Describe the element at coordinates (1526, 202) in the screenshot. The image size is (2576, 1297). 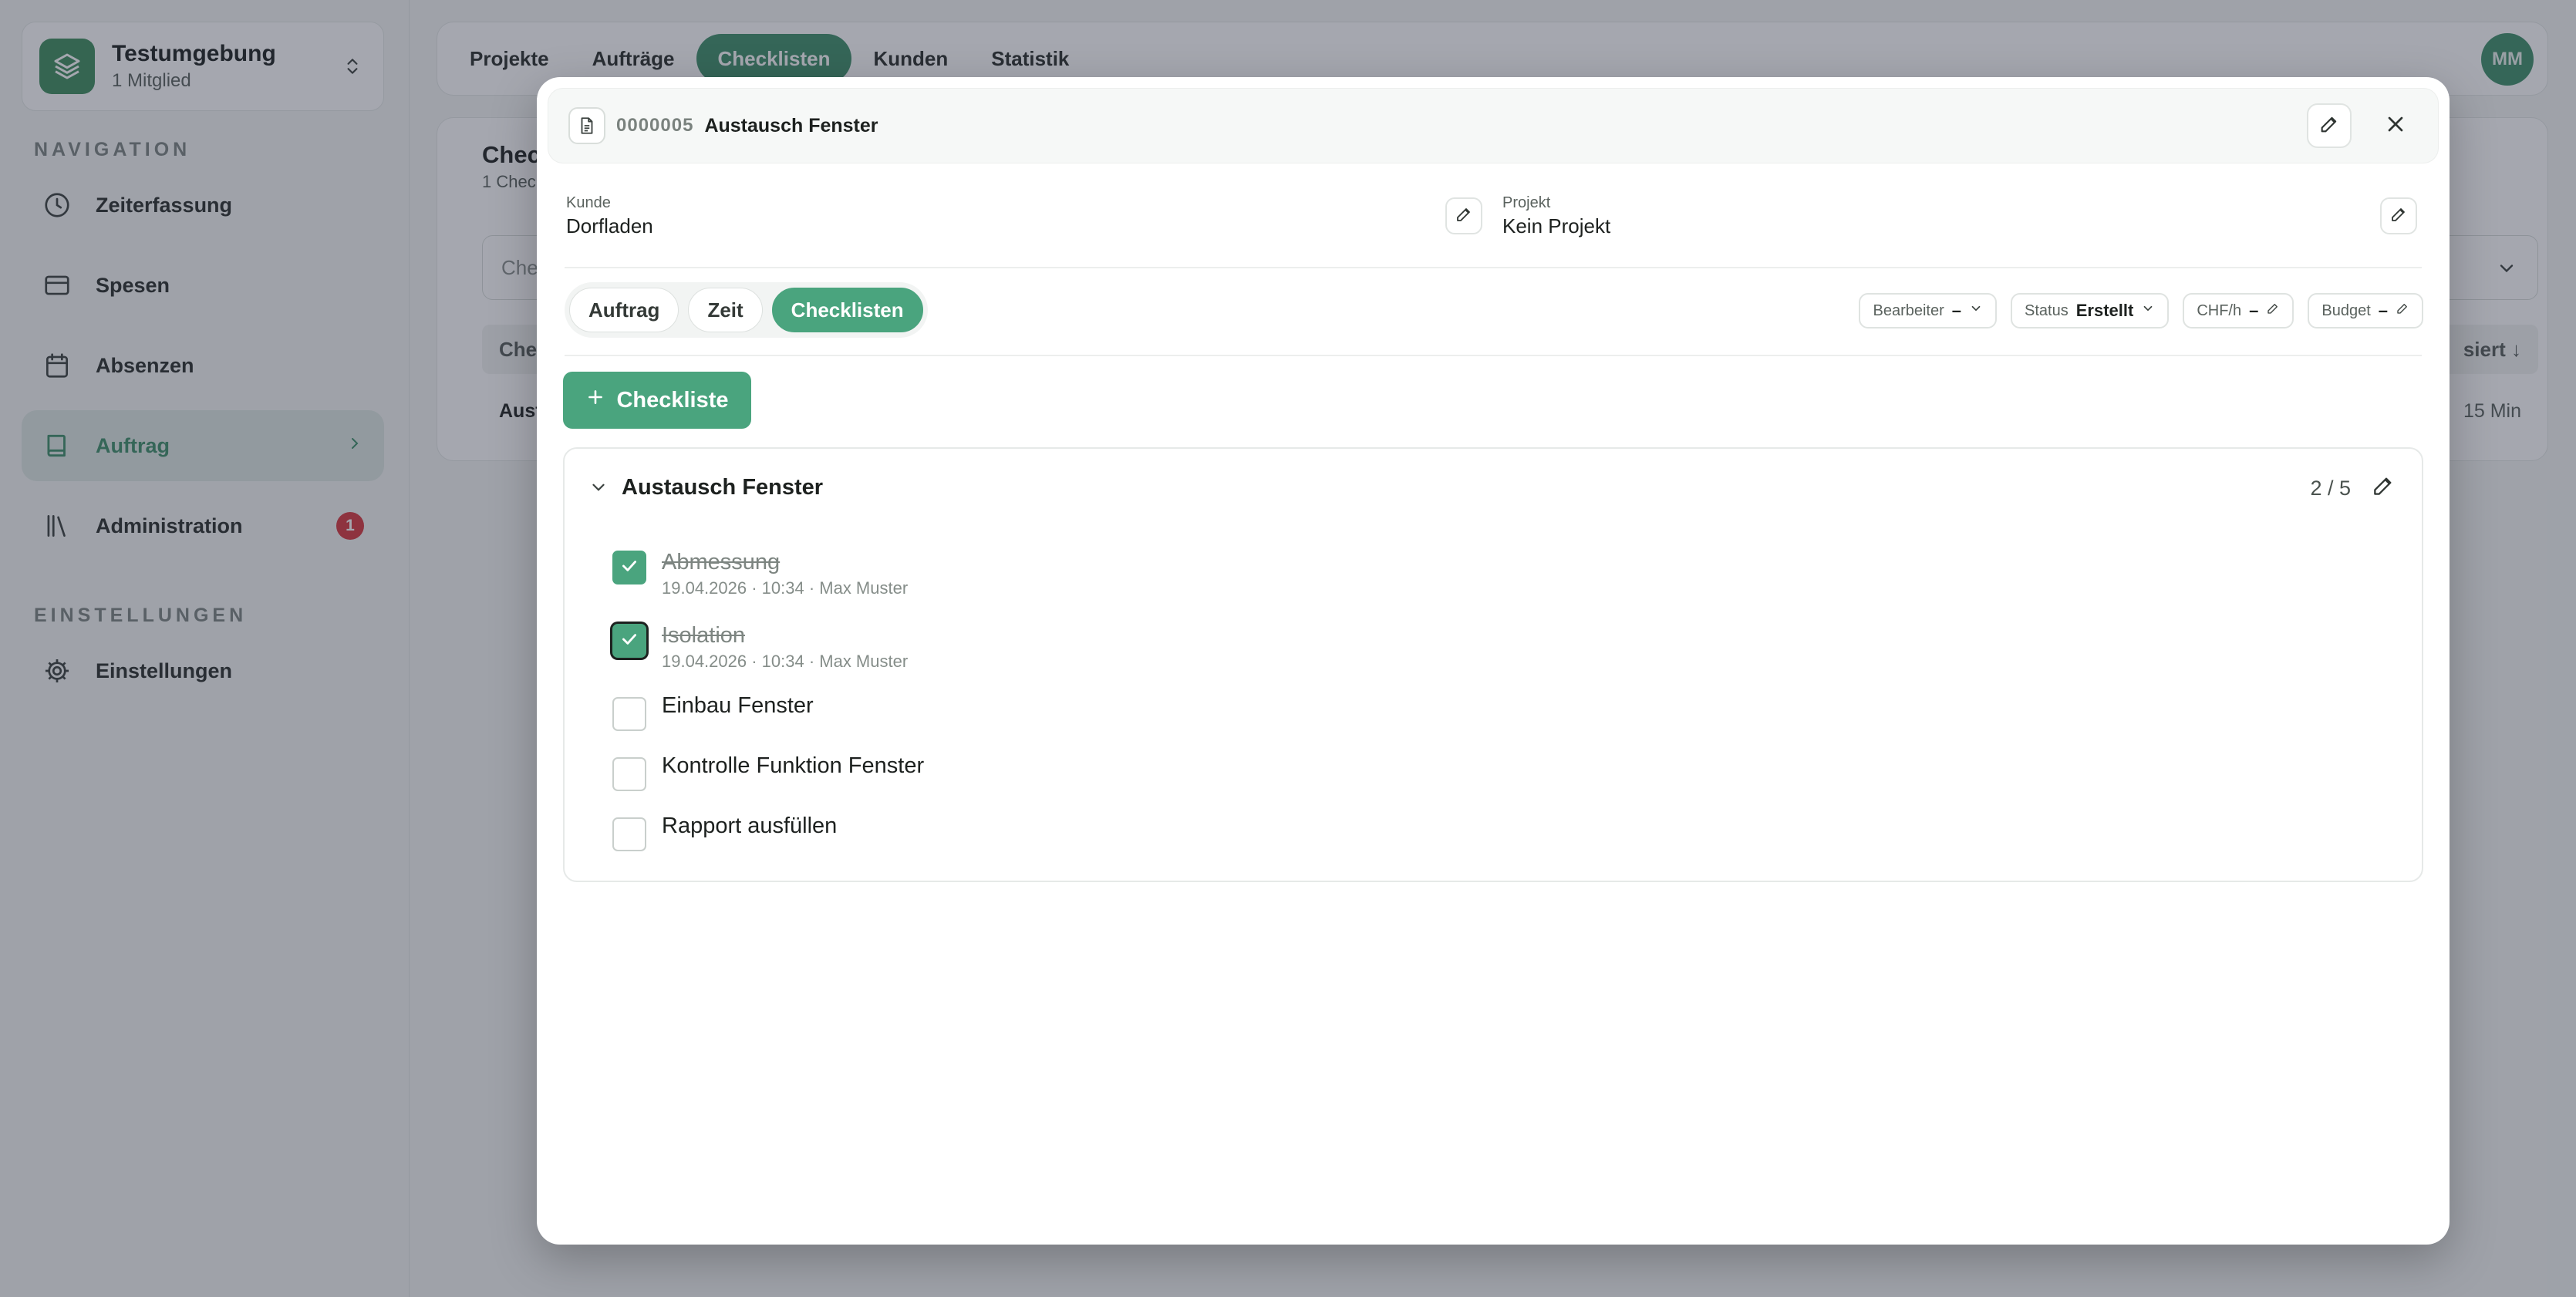
I see `project-label: Projekt` at that location.